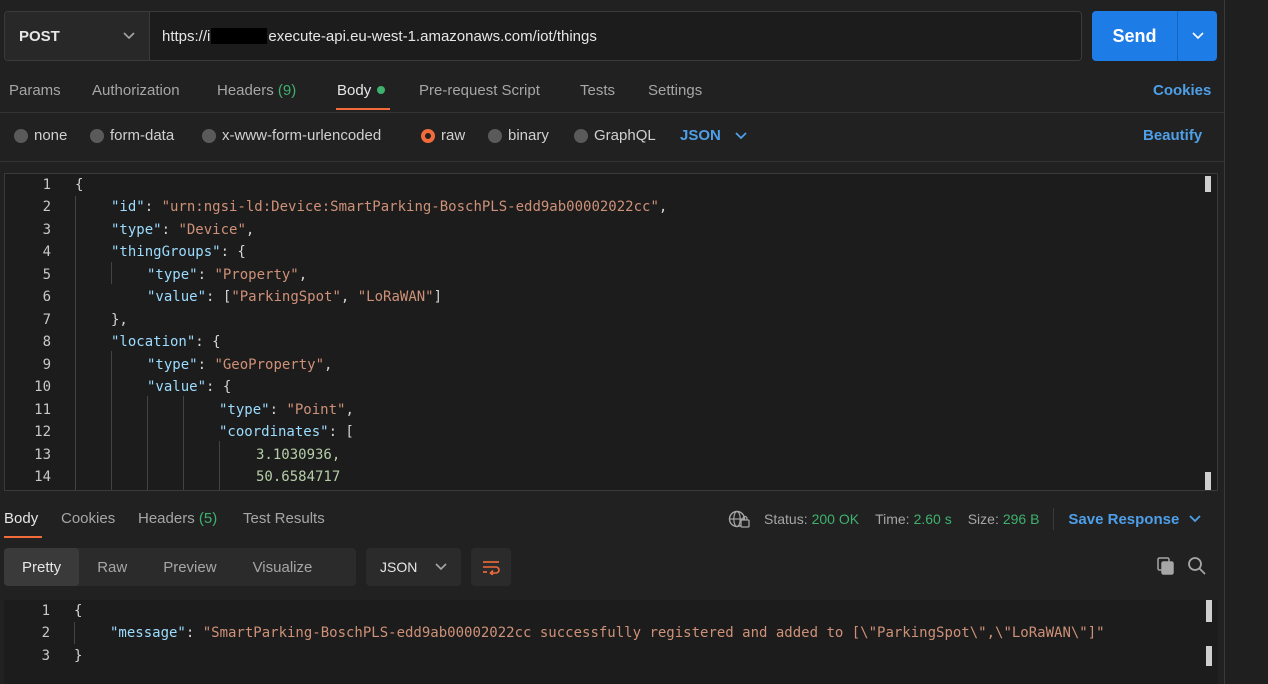 The height and width of the screenshot is (684, 1268). What do you see at coordinates (605, 230) in the screenshot?
I see `code-line: 3 "type": "Device",` at bounding box center [605, 230].